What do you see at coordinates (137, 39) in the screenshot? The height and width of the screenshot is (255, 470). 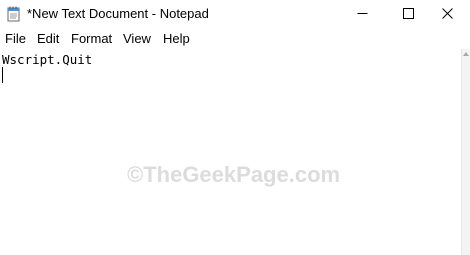 I see `menu-view: View` at bounding box center [137, 39].